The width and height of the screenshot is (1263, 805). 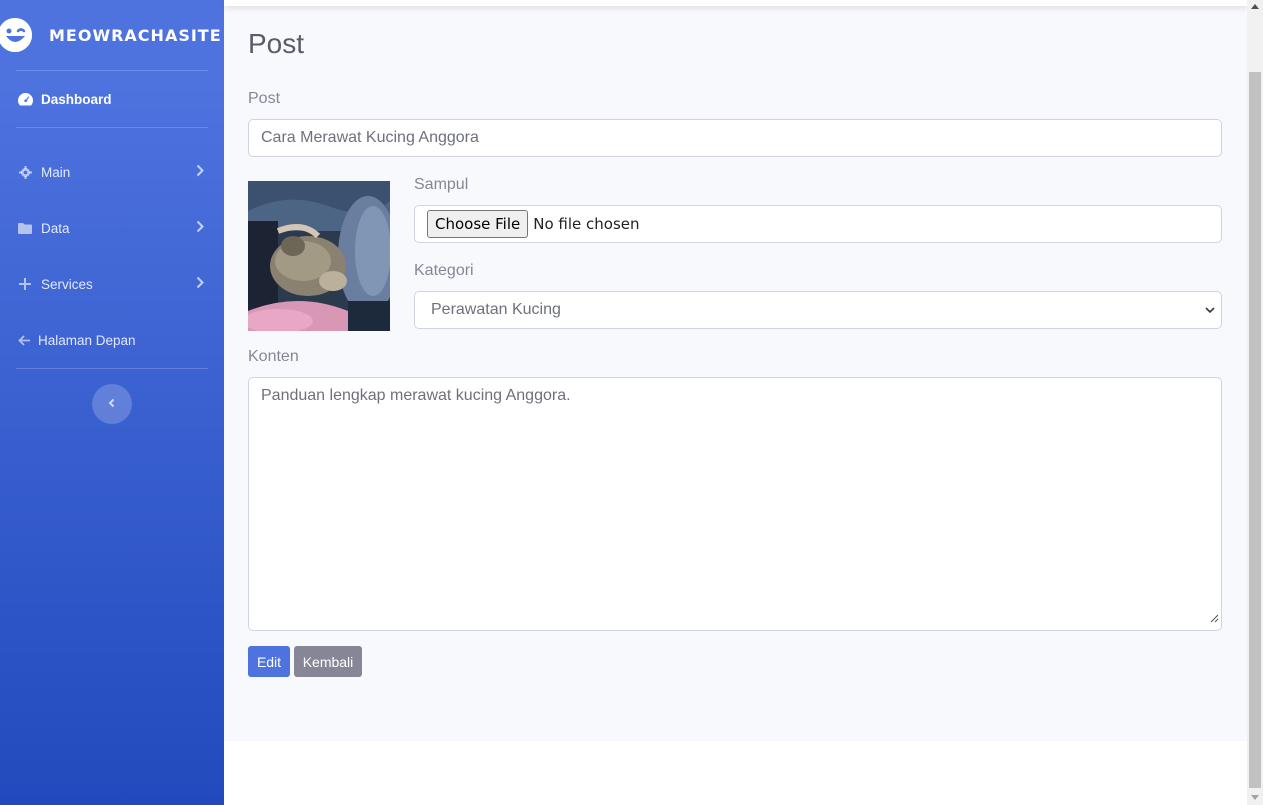 I want to click on page-scrollbar, so click(x=1255, y=402).